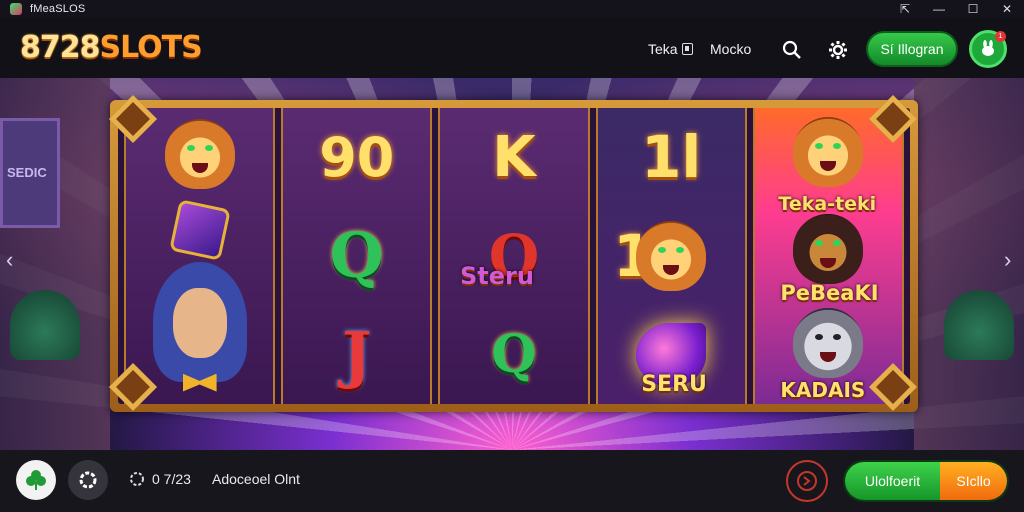  I want to click on notification-badge: 1, so click(1000, 36).